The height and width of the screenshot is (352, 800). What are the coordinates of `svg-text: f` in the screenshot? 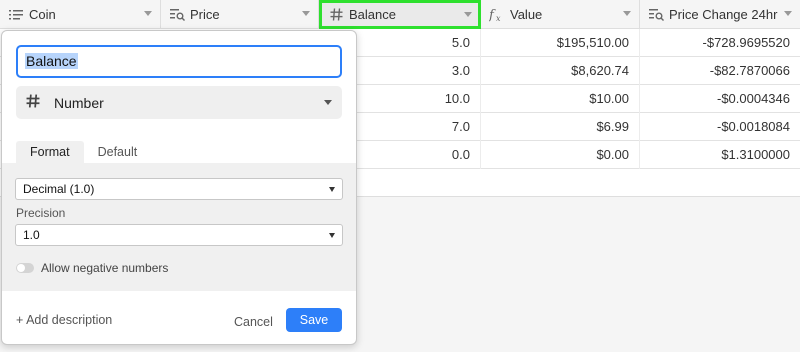 It's located at (492, 15).